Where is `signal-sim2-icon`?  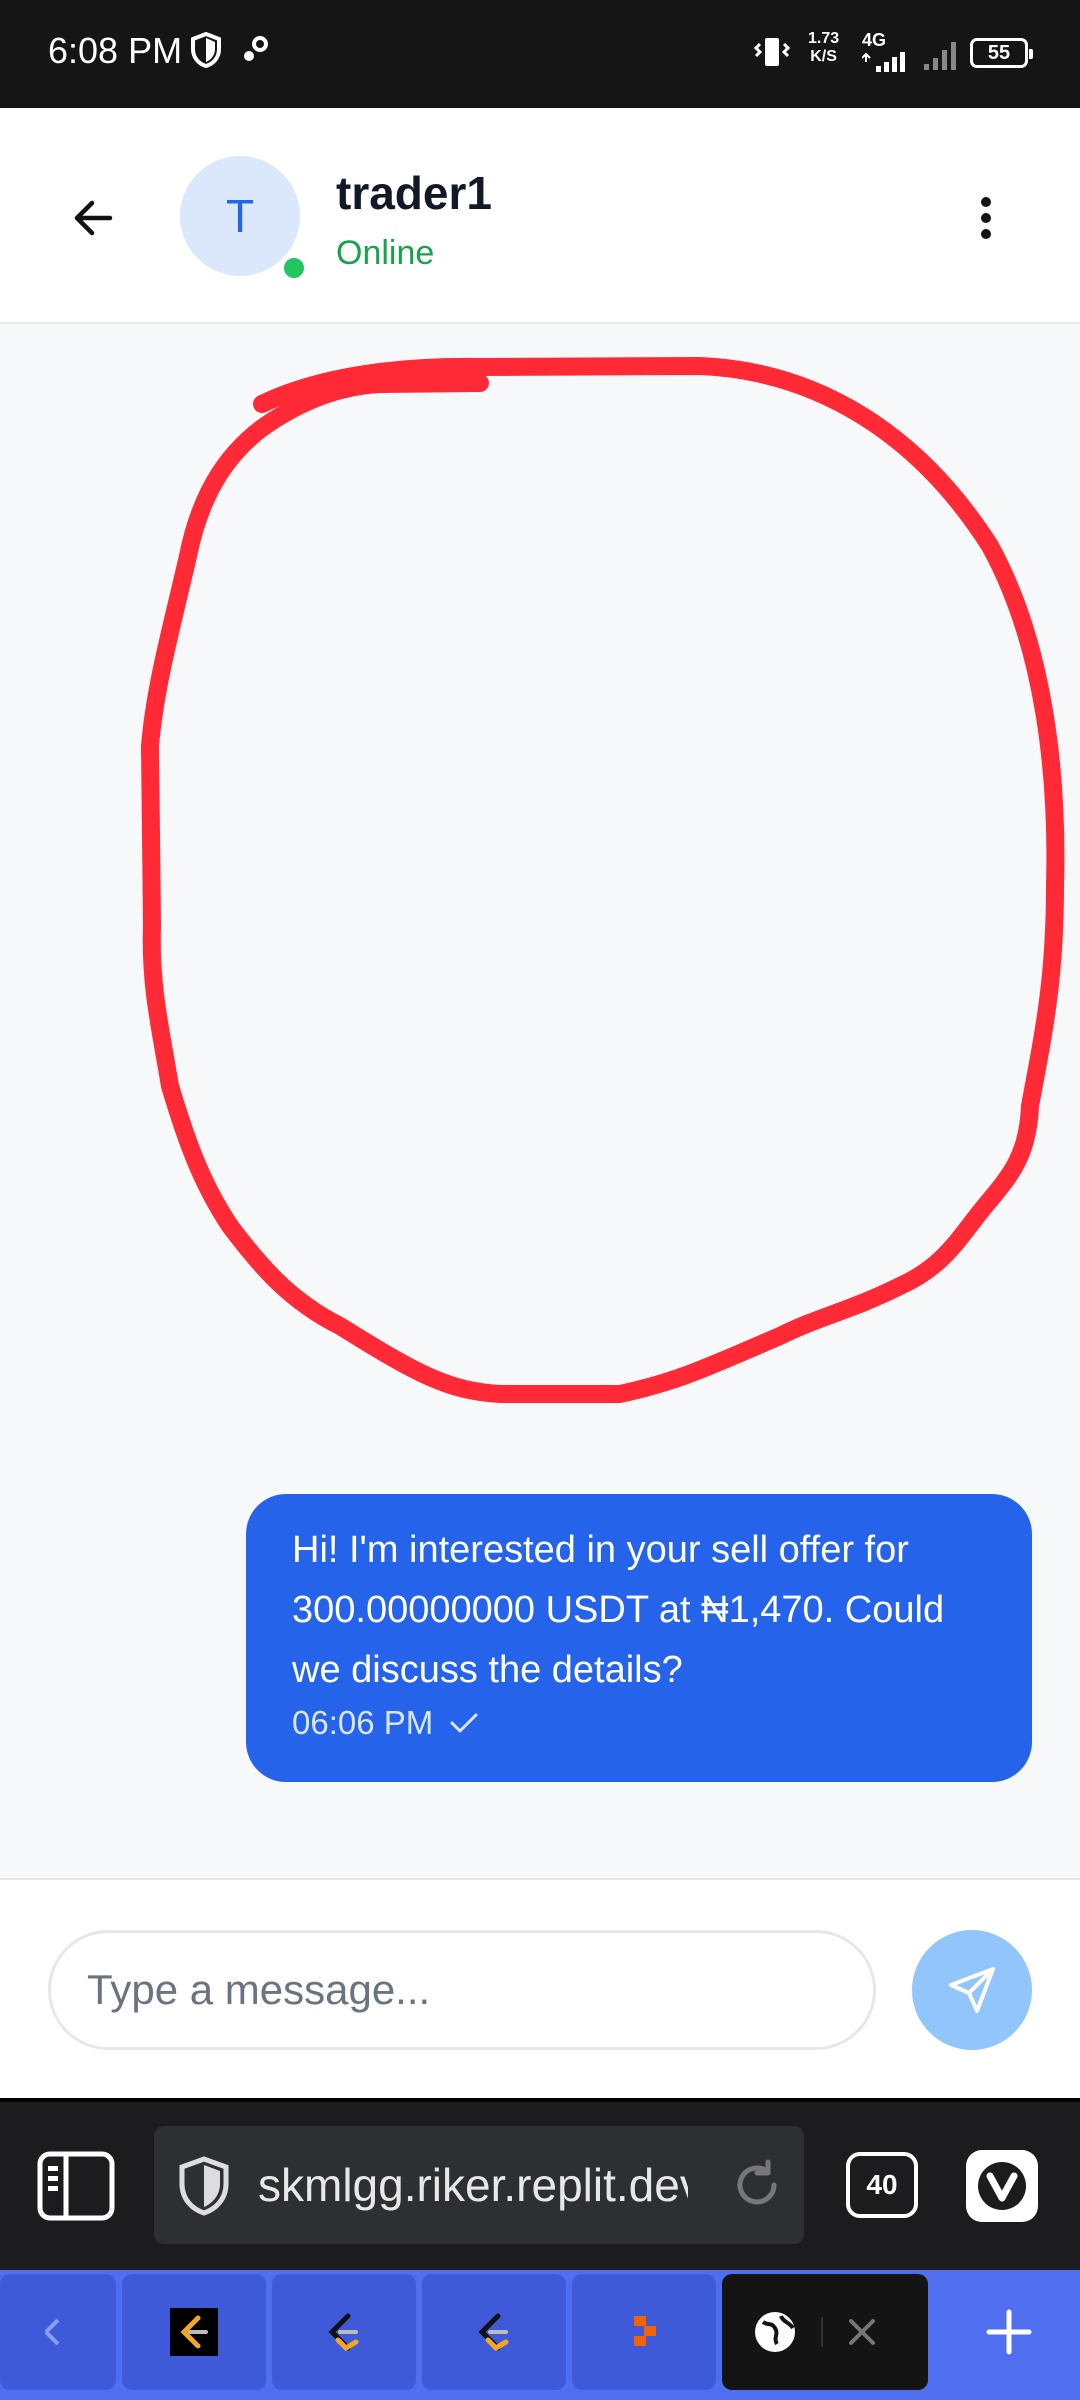 signal-sim2-icon is located at coordinates (942, 57).